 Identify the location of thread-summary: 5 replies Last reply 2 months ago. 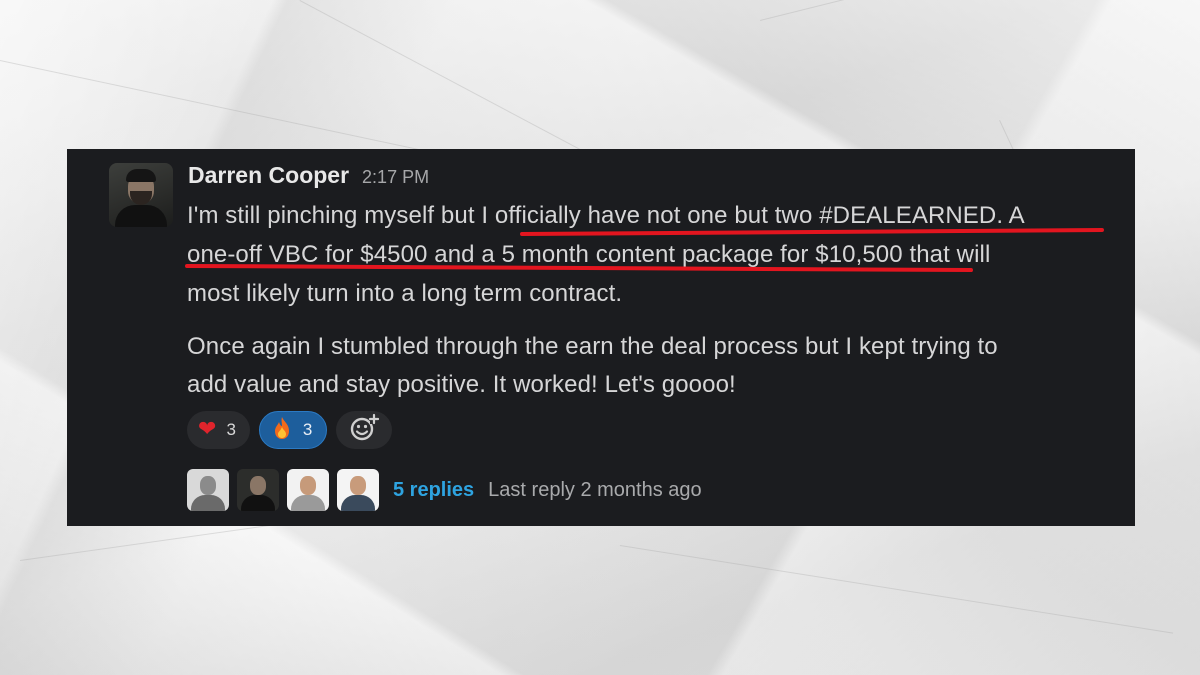
(444, 490).